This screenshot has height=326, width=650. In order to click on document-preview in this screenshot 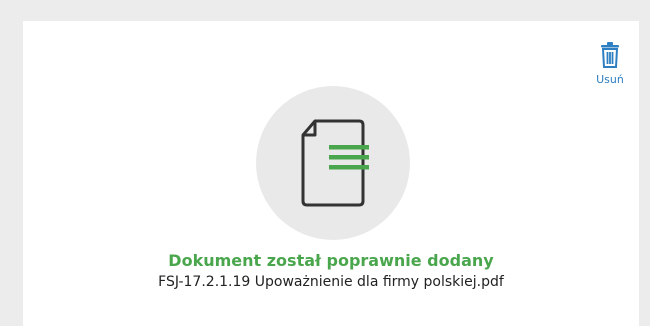, I will do `click(333, 163)`.